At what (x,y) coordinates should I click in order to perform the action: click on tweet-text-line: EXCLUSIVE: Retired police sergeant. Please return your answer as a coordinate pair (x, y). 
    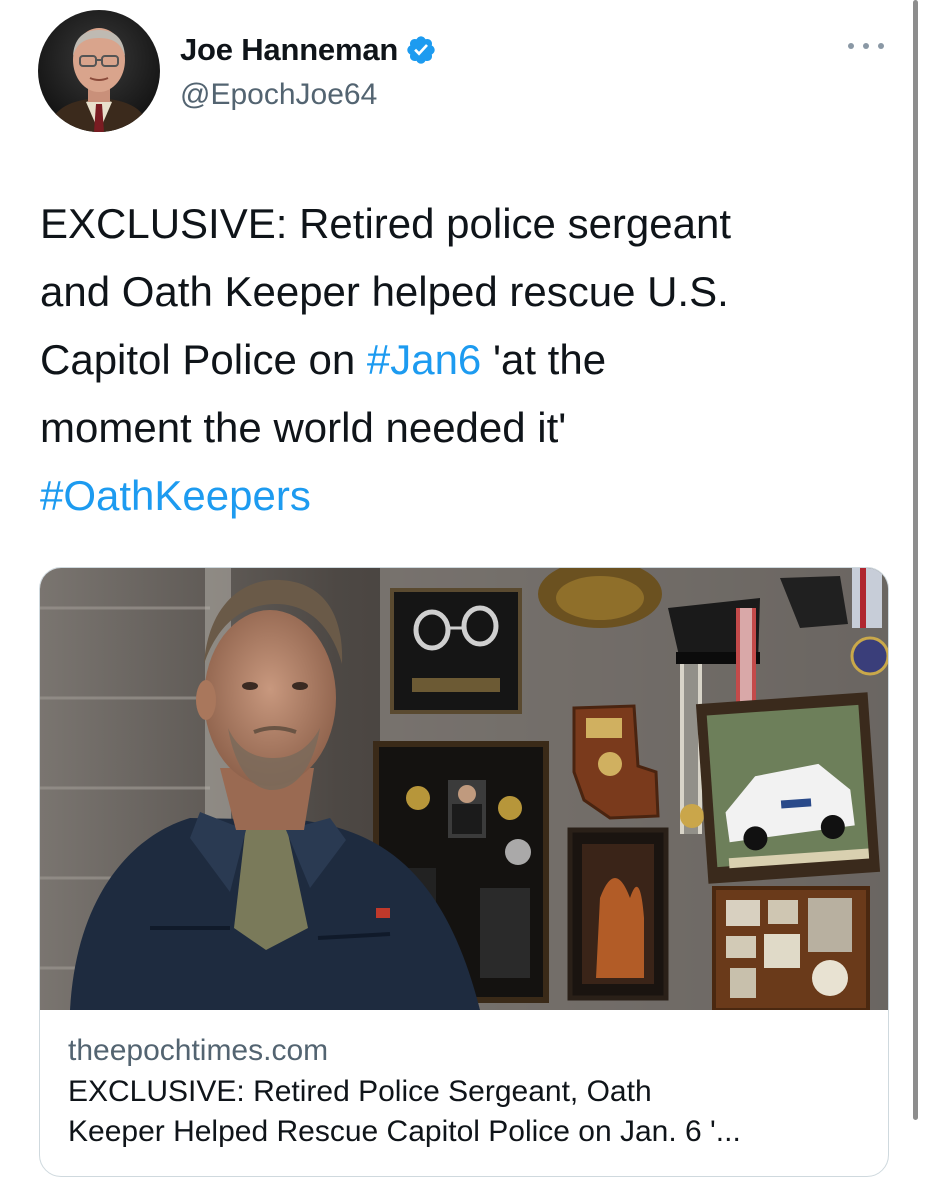
    Looking at the image, I should click on (470, 224).